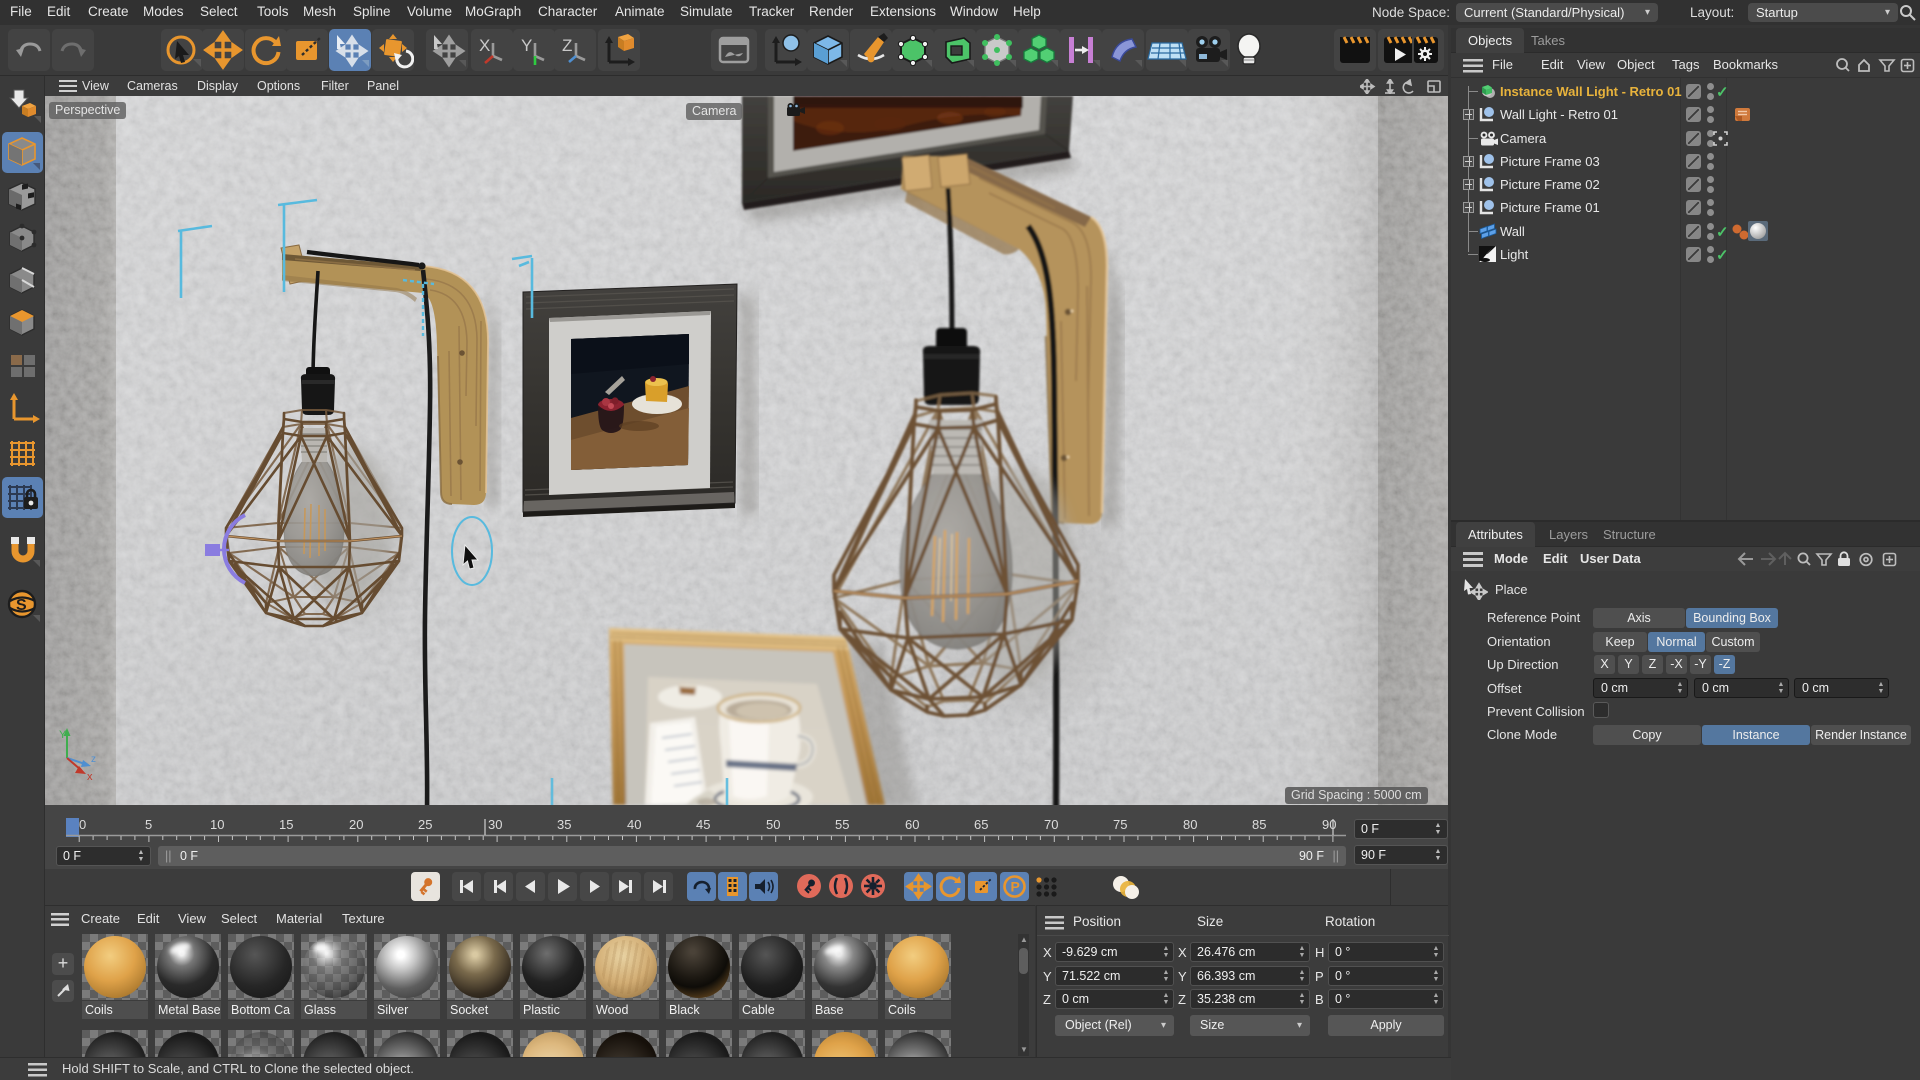 Image resolution: width=1920 pixels, height=1080 pixels. Describe the element at coordinates (148, 824) in the screenshot. I see `svg-text: 5` at that location.